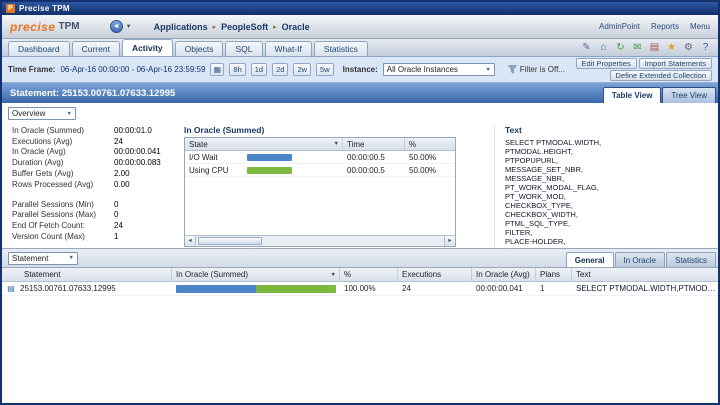 The height and width of the screenshot is (405, 720). I want to click on instance-label: Instance:, so click(360, 69).